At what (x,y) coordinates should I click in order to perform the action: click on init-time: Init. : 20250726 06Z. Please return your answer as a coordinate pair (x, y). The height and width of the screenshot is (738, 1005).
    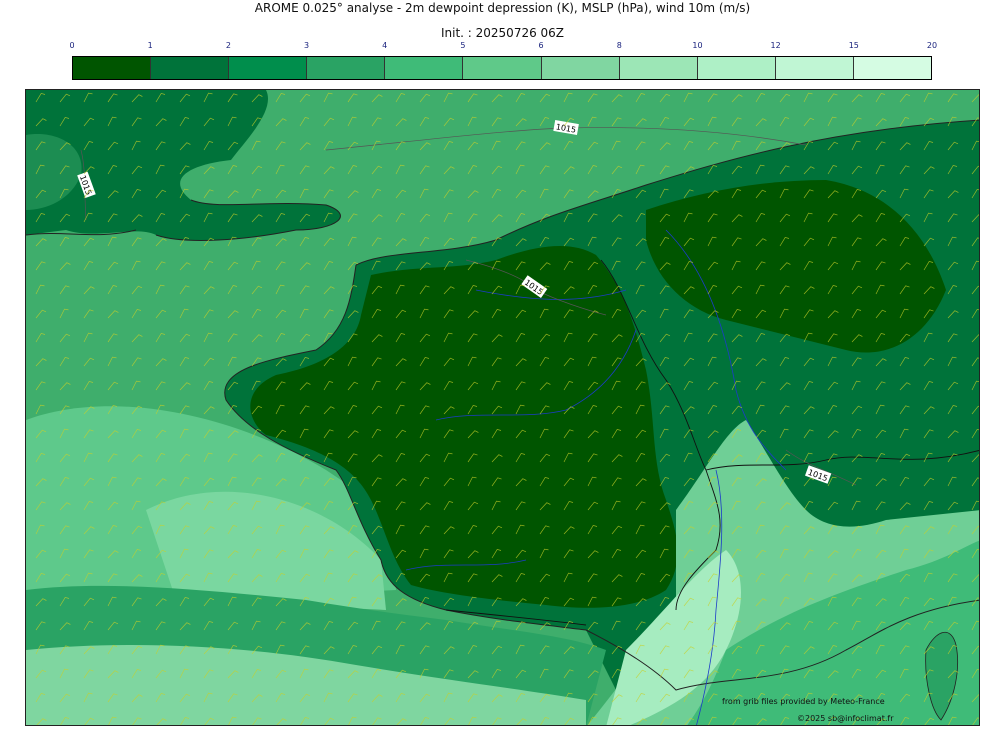
    Looking at the image, I should click on (502, 33).